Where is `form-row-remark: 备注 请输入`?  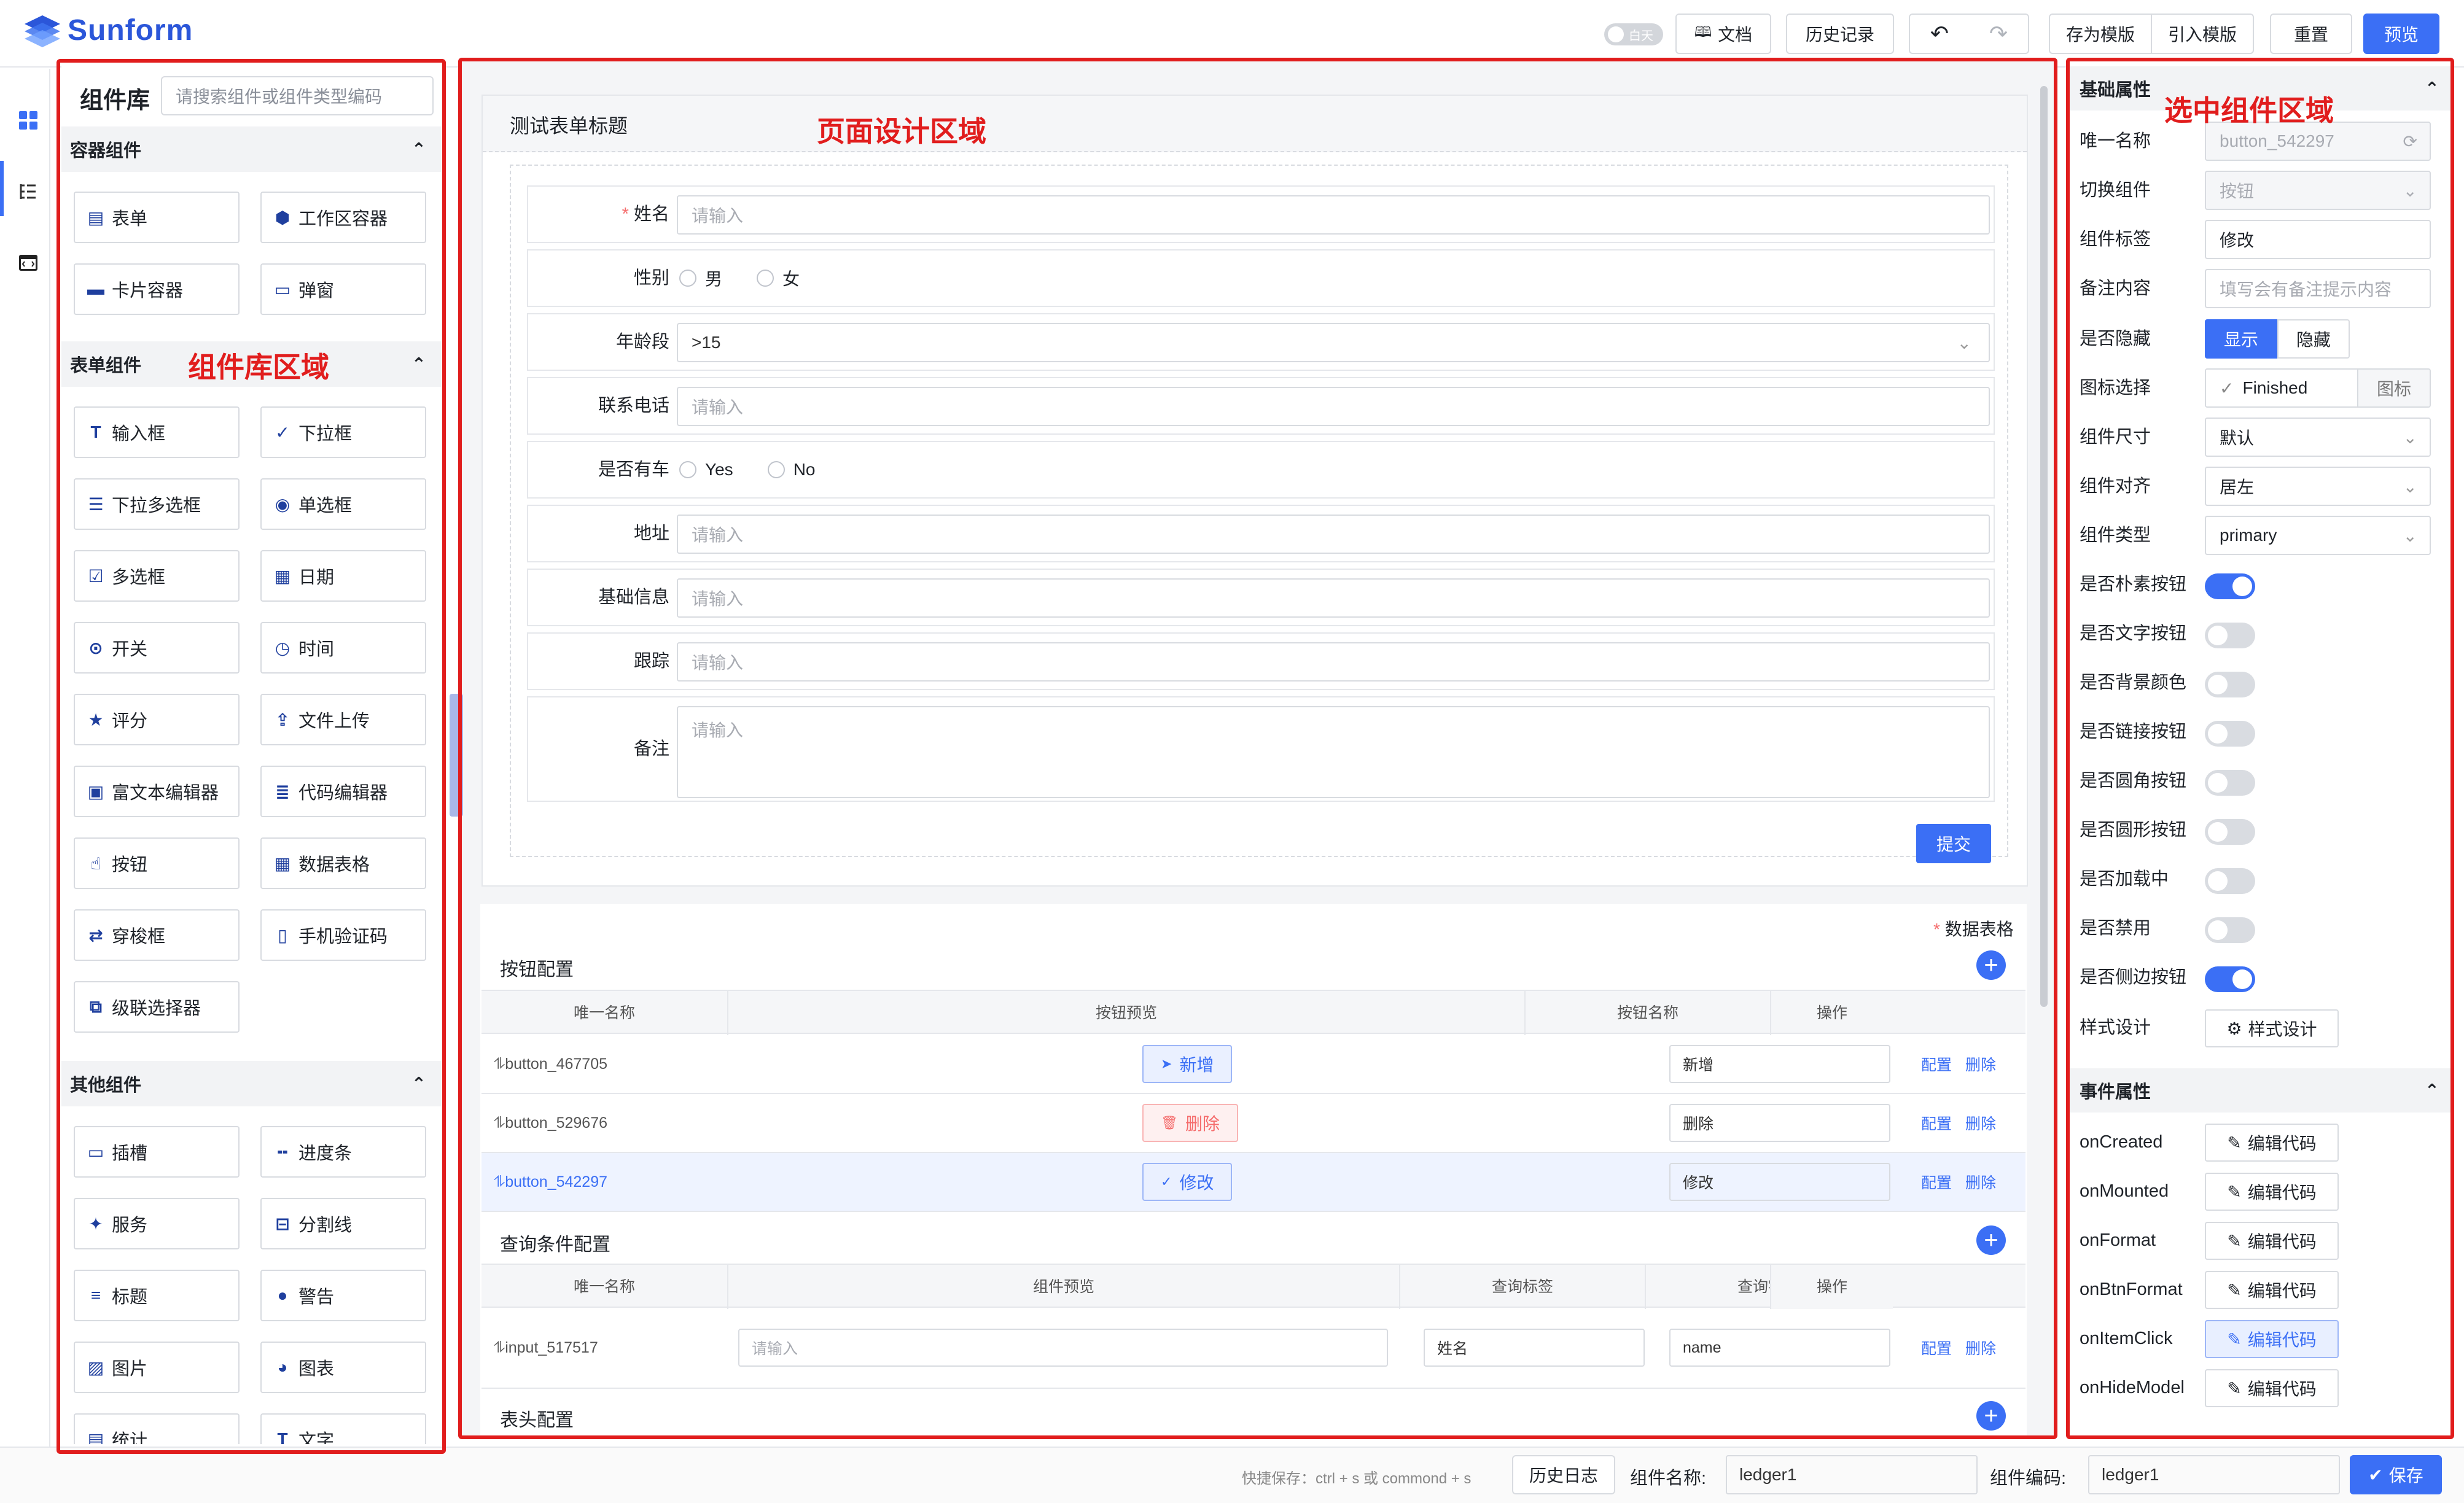
form-row-remark: 备注 请输入 is located at coordinates (1261, 749).